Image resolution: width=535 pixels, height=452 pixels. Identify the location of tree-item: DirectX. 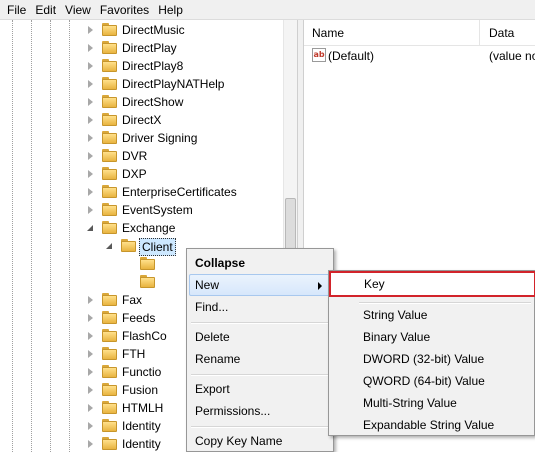
(148, 120).